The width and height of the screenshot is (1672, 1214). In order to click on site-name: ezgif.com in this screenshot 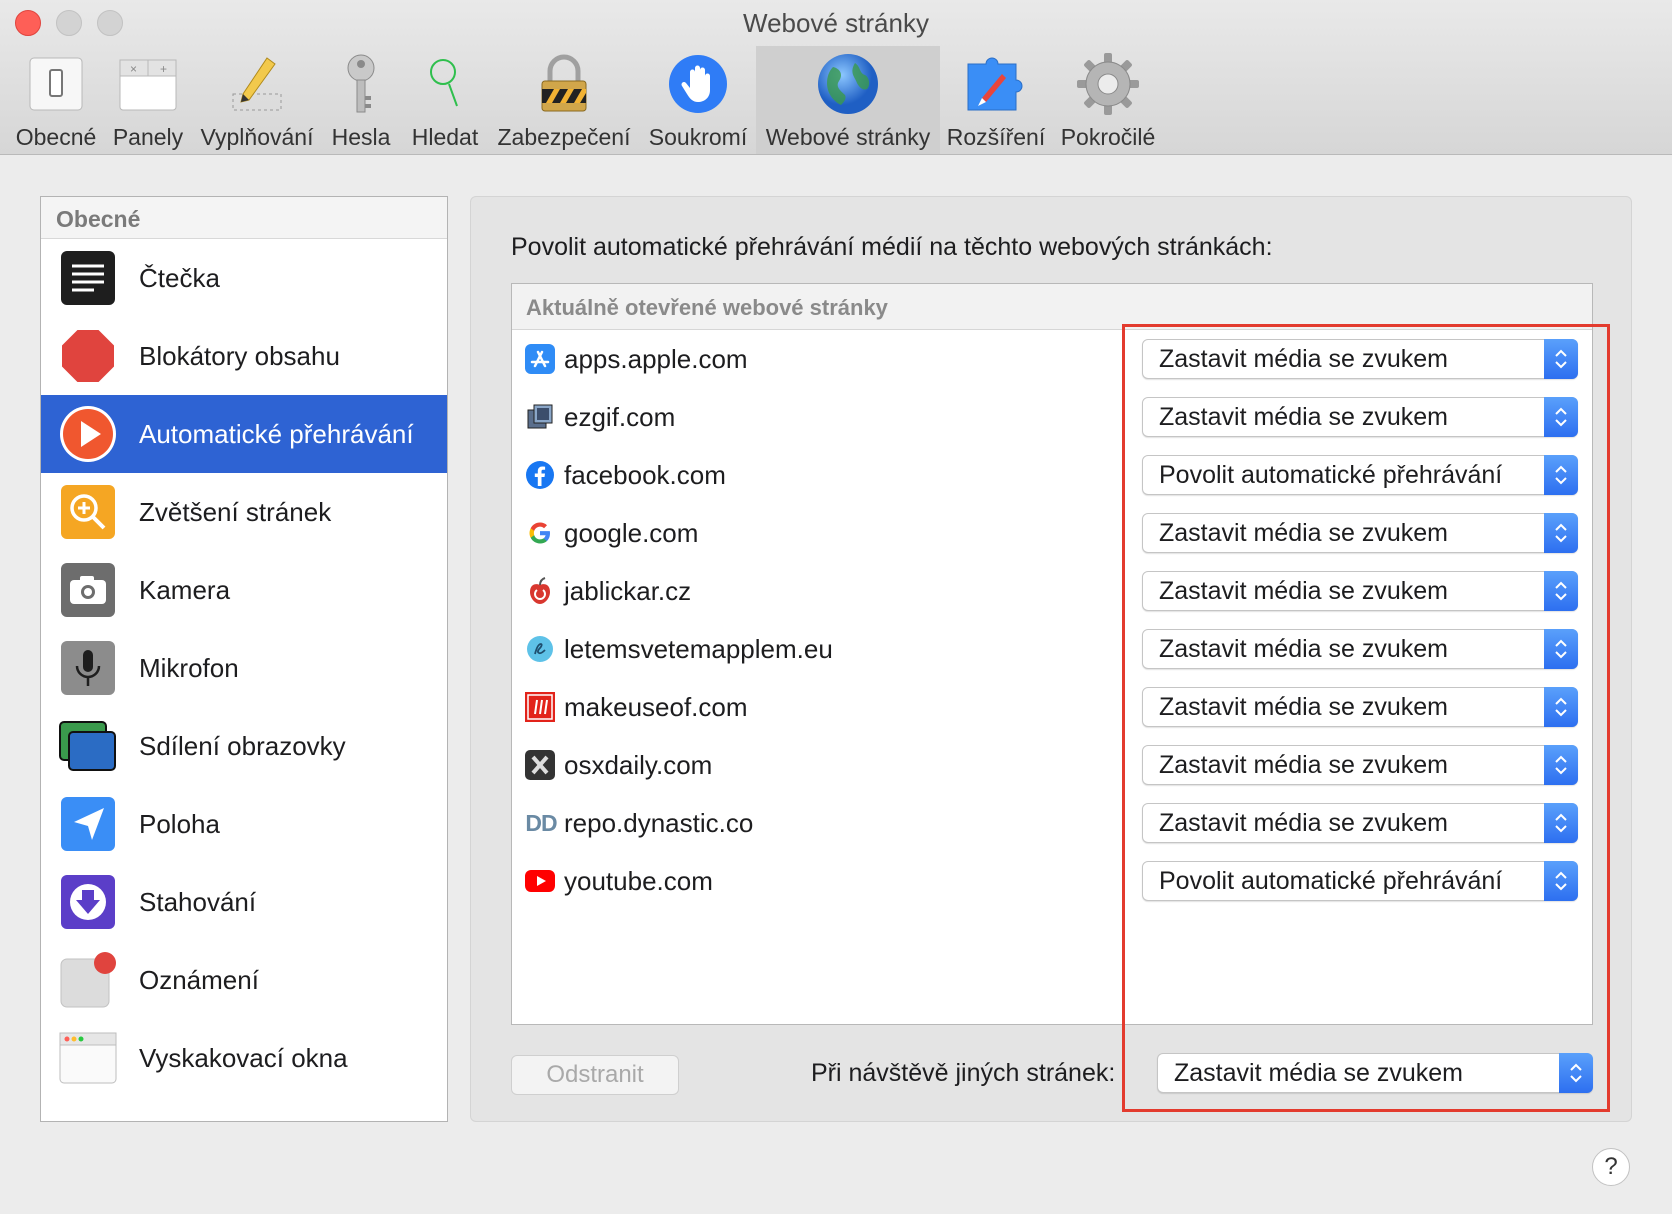, I will do `click(620, 416)`.